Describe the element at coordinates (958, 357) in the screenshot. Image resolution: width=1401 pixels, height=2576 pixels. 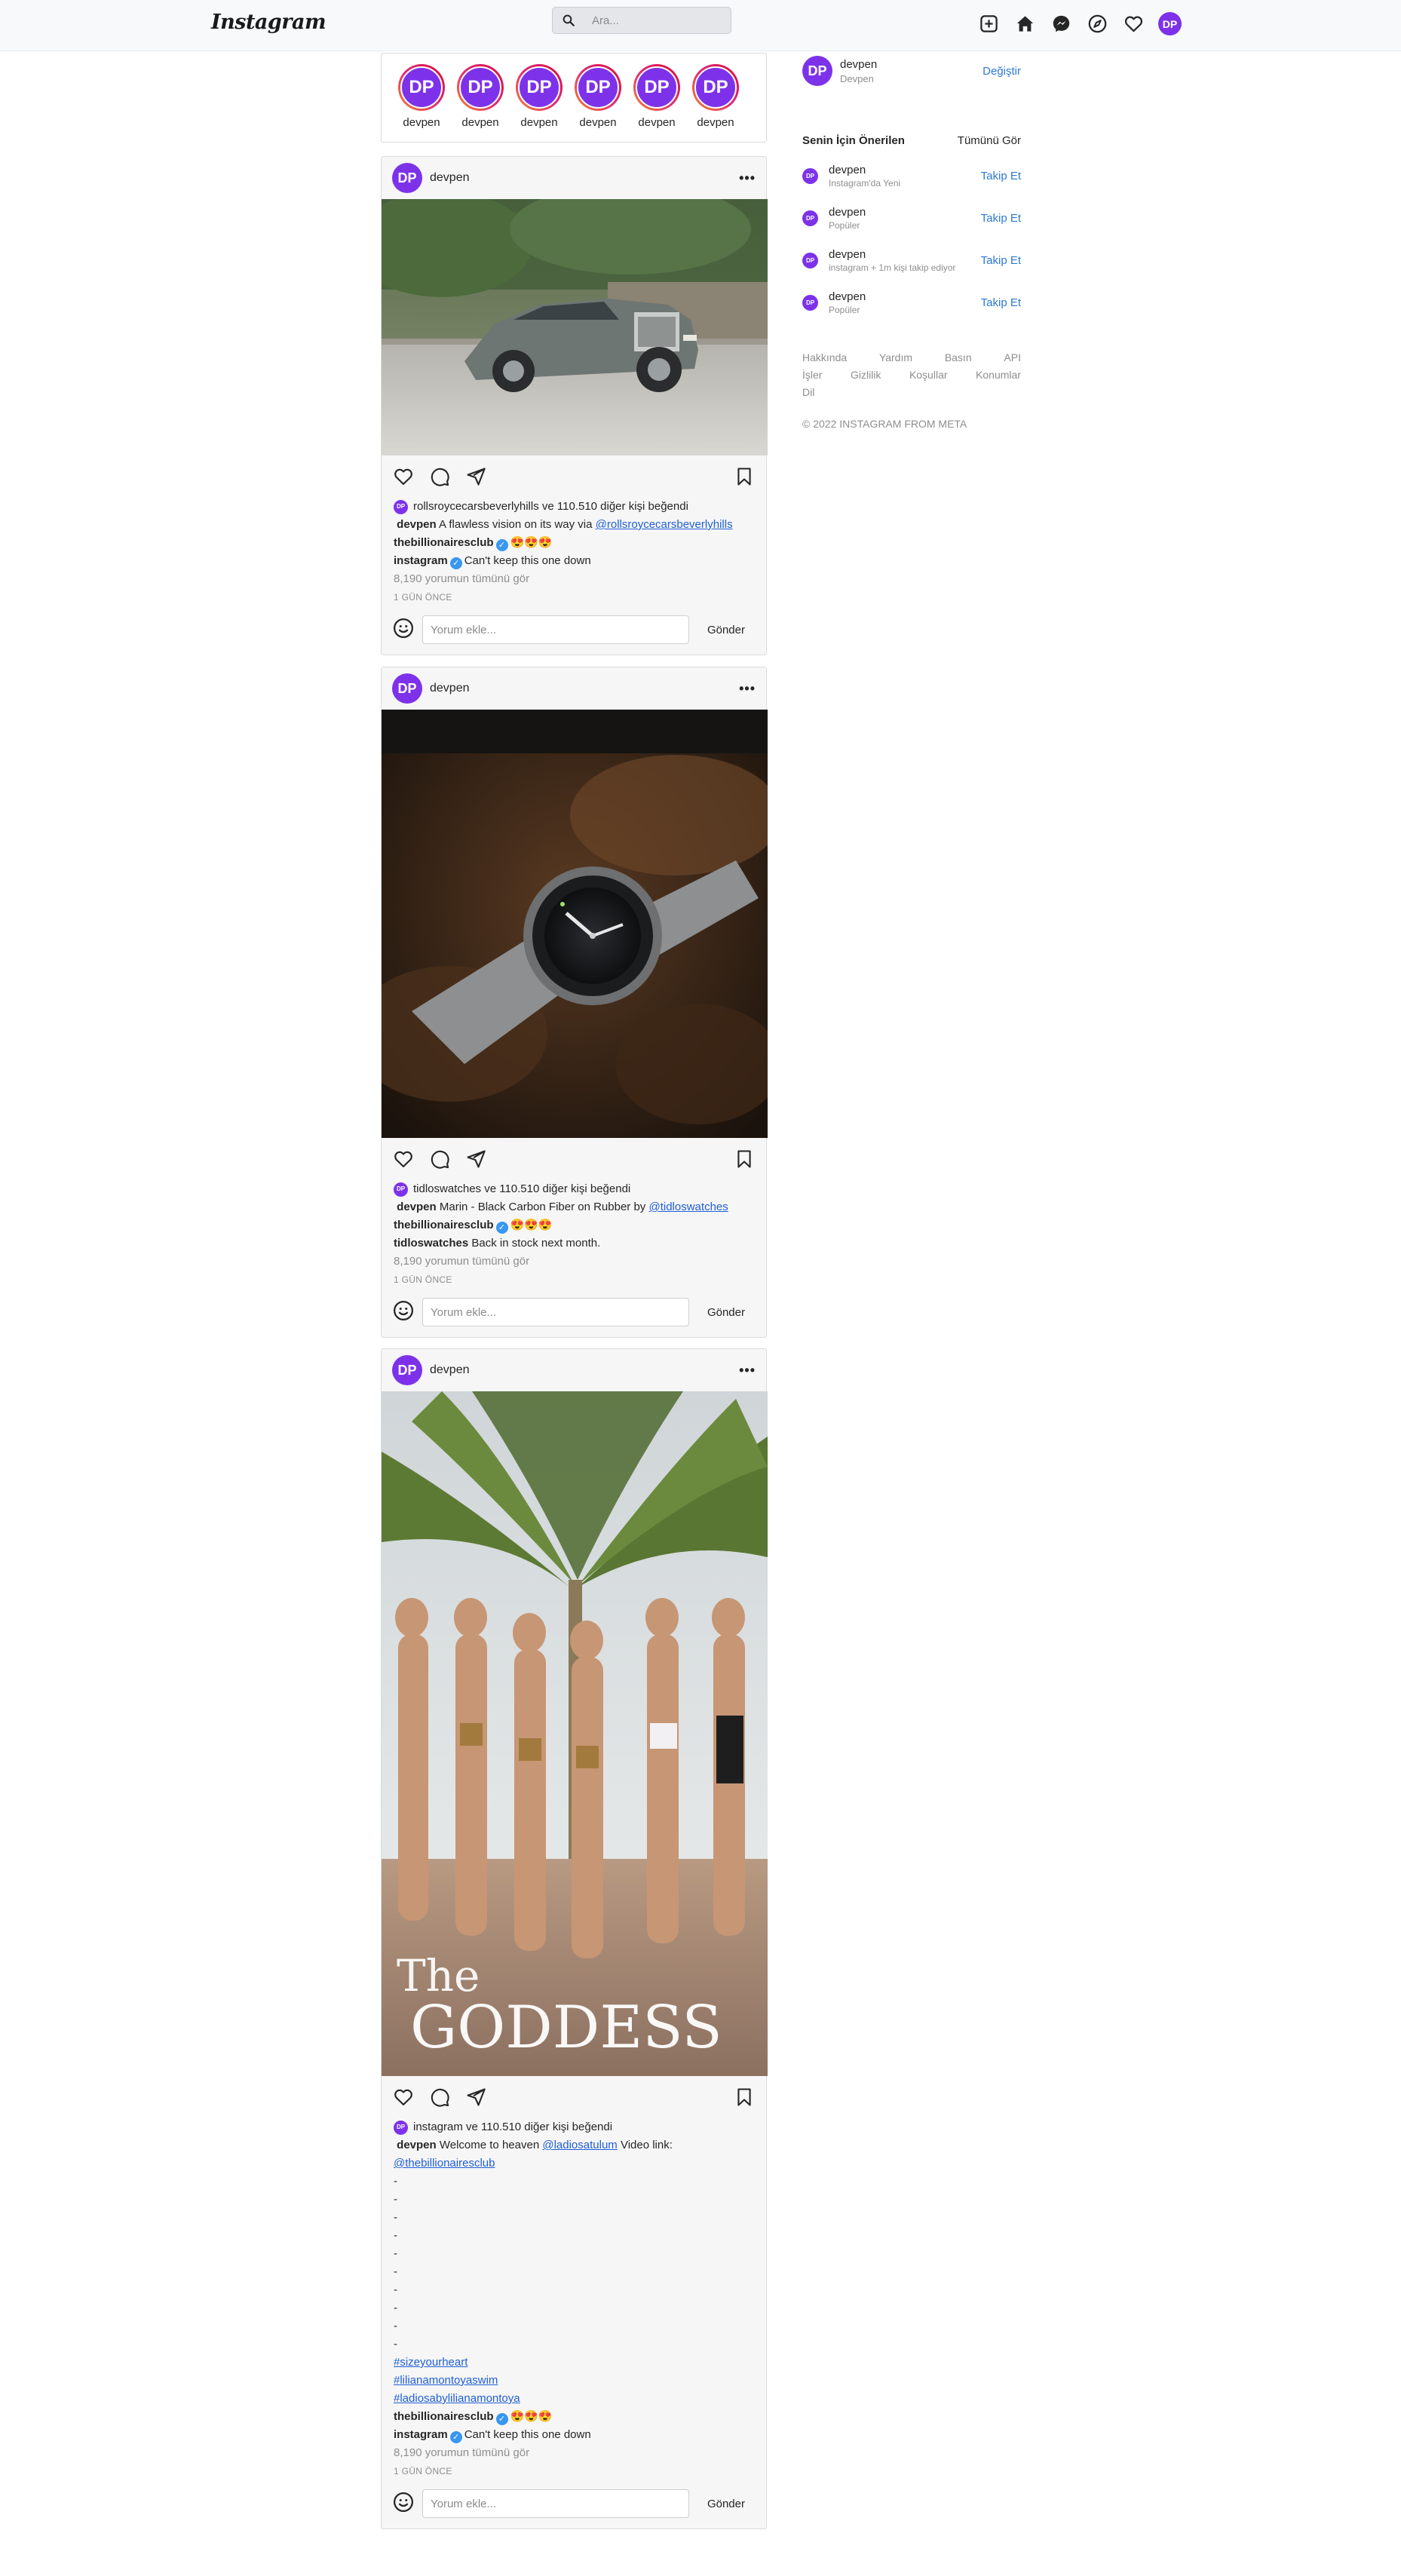
I see `footer-link-press: Basın` at that location.